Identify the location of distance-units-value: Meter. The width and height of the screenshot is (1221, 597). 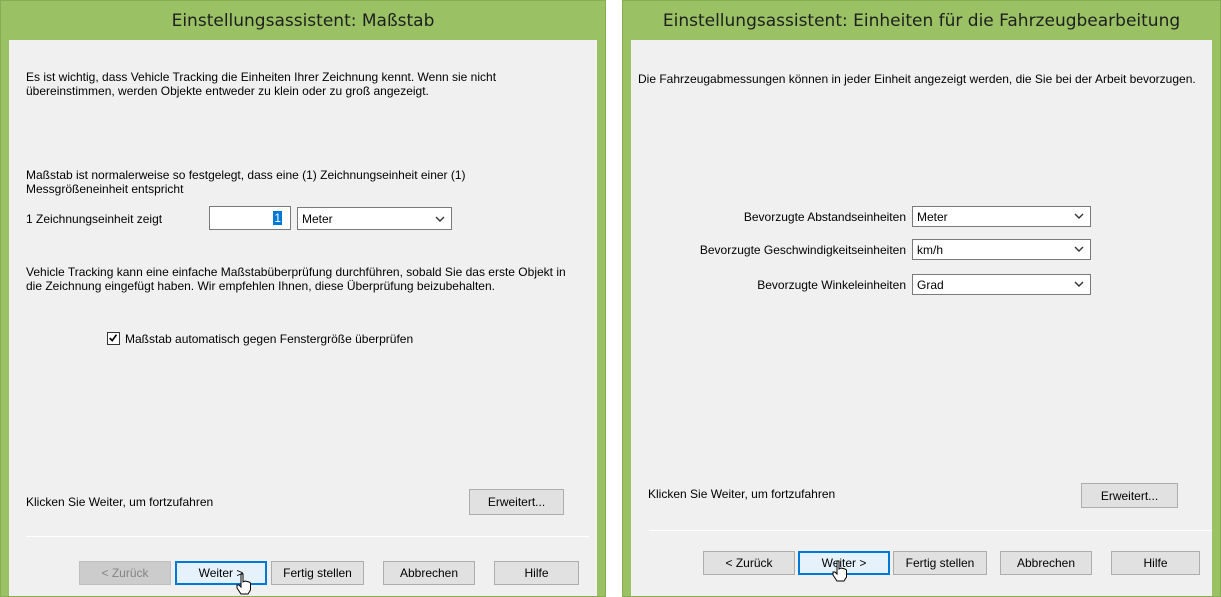
(932, 217).